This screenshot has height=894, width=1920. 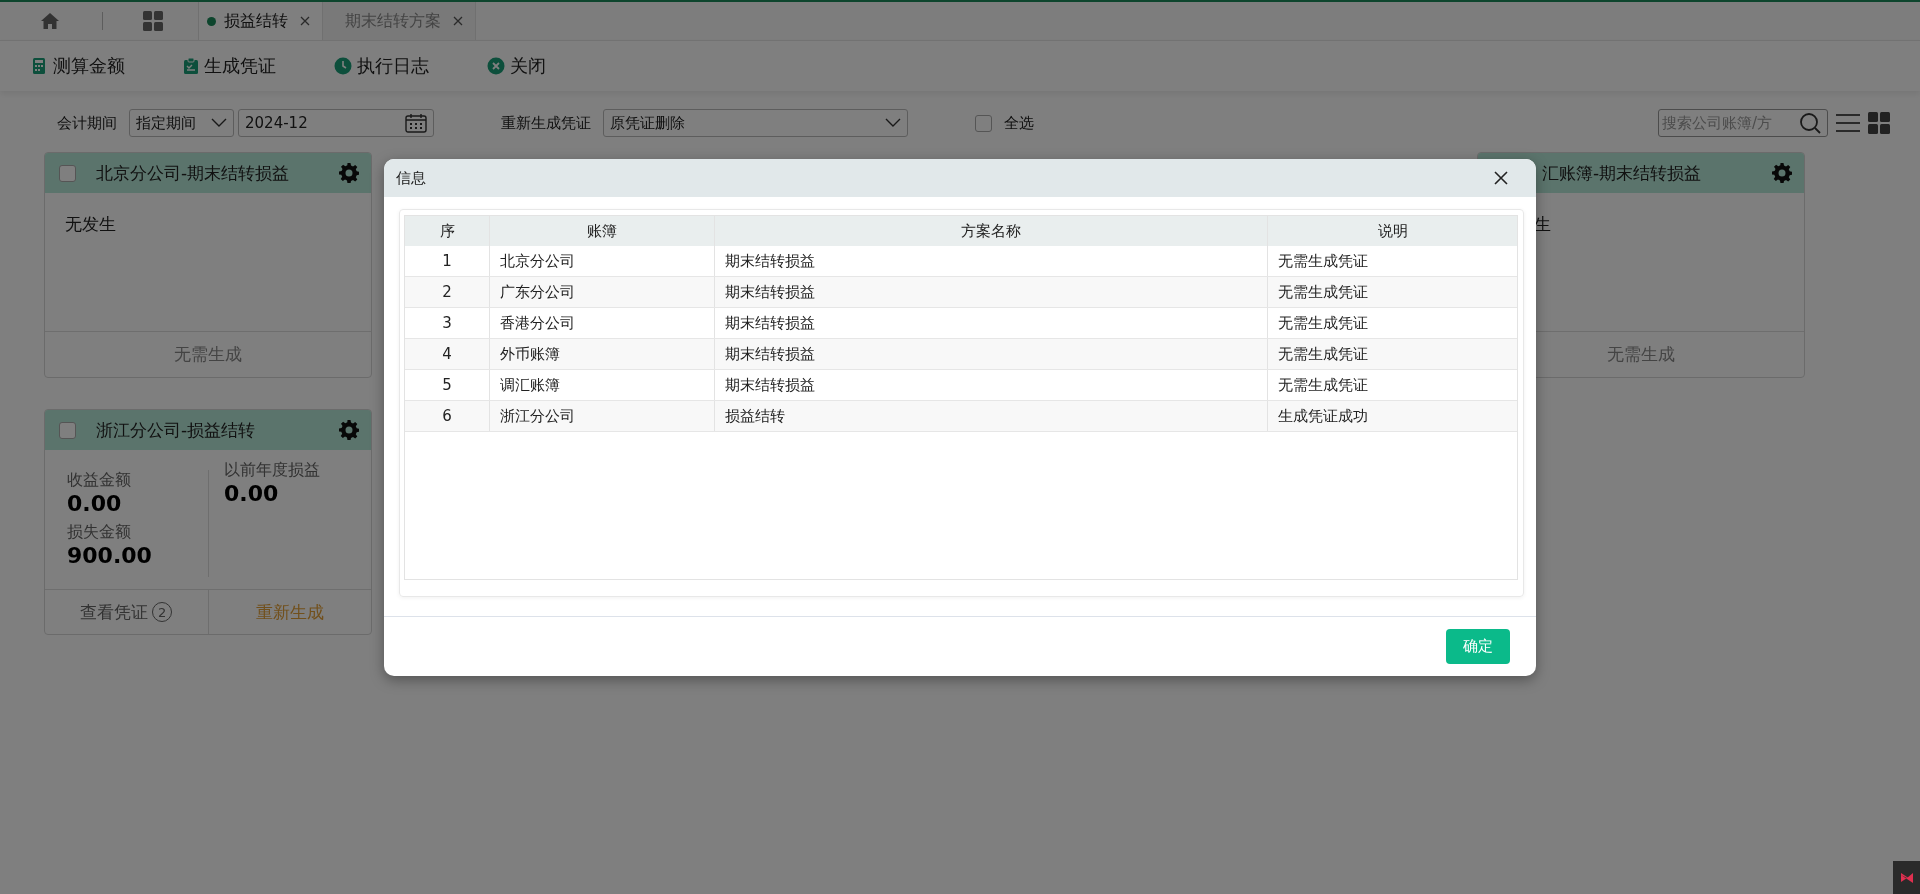 What do you see at coordinates (447, 261) in the screenshot?
I see `table-cell: 1` at bounding box center [447, 261].